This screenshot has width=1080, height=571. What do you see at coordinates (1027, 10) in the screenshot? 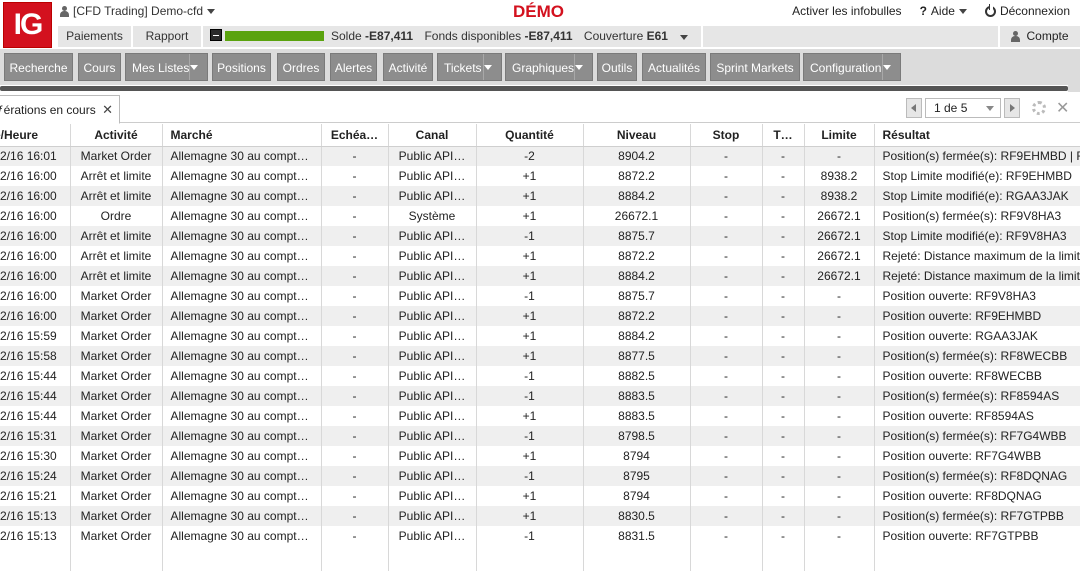
I see `logout-link: Déconnexion` at bounding box center [1027, 10].